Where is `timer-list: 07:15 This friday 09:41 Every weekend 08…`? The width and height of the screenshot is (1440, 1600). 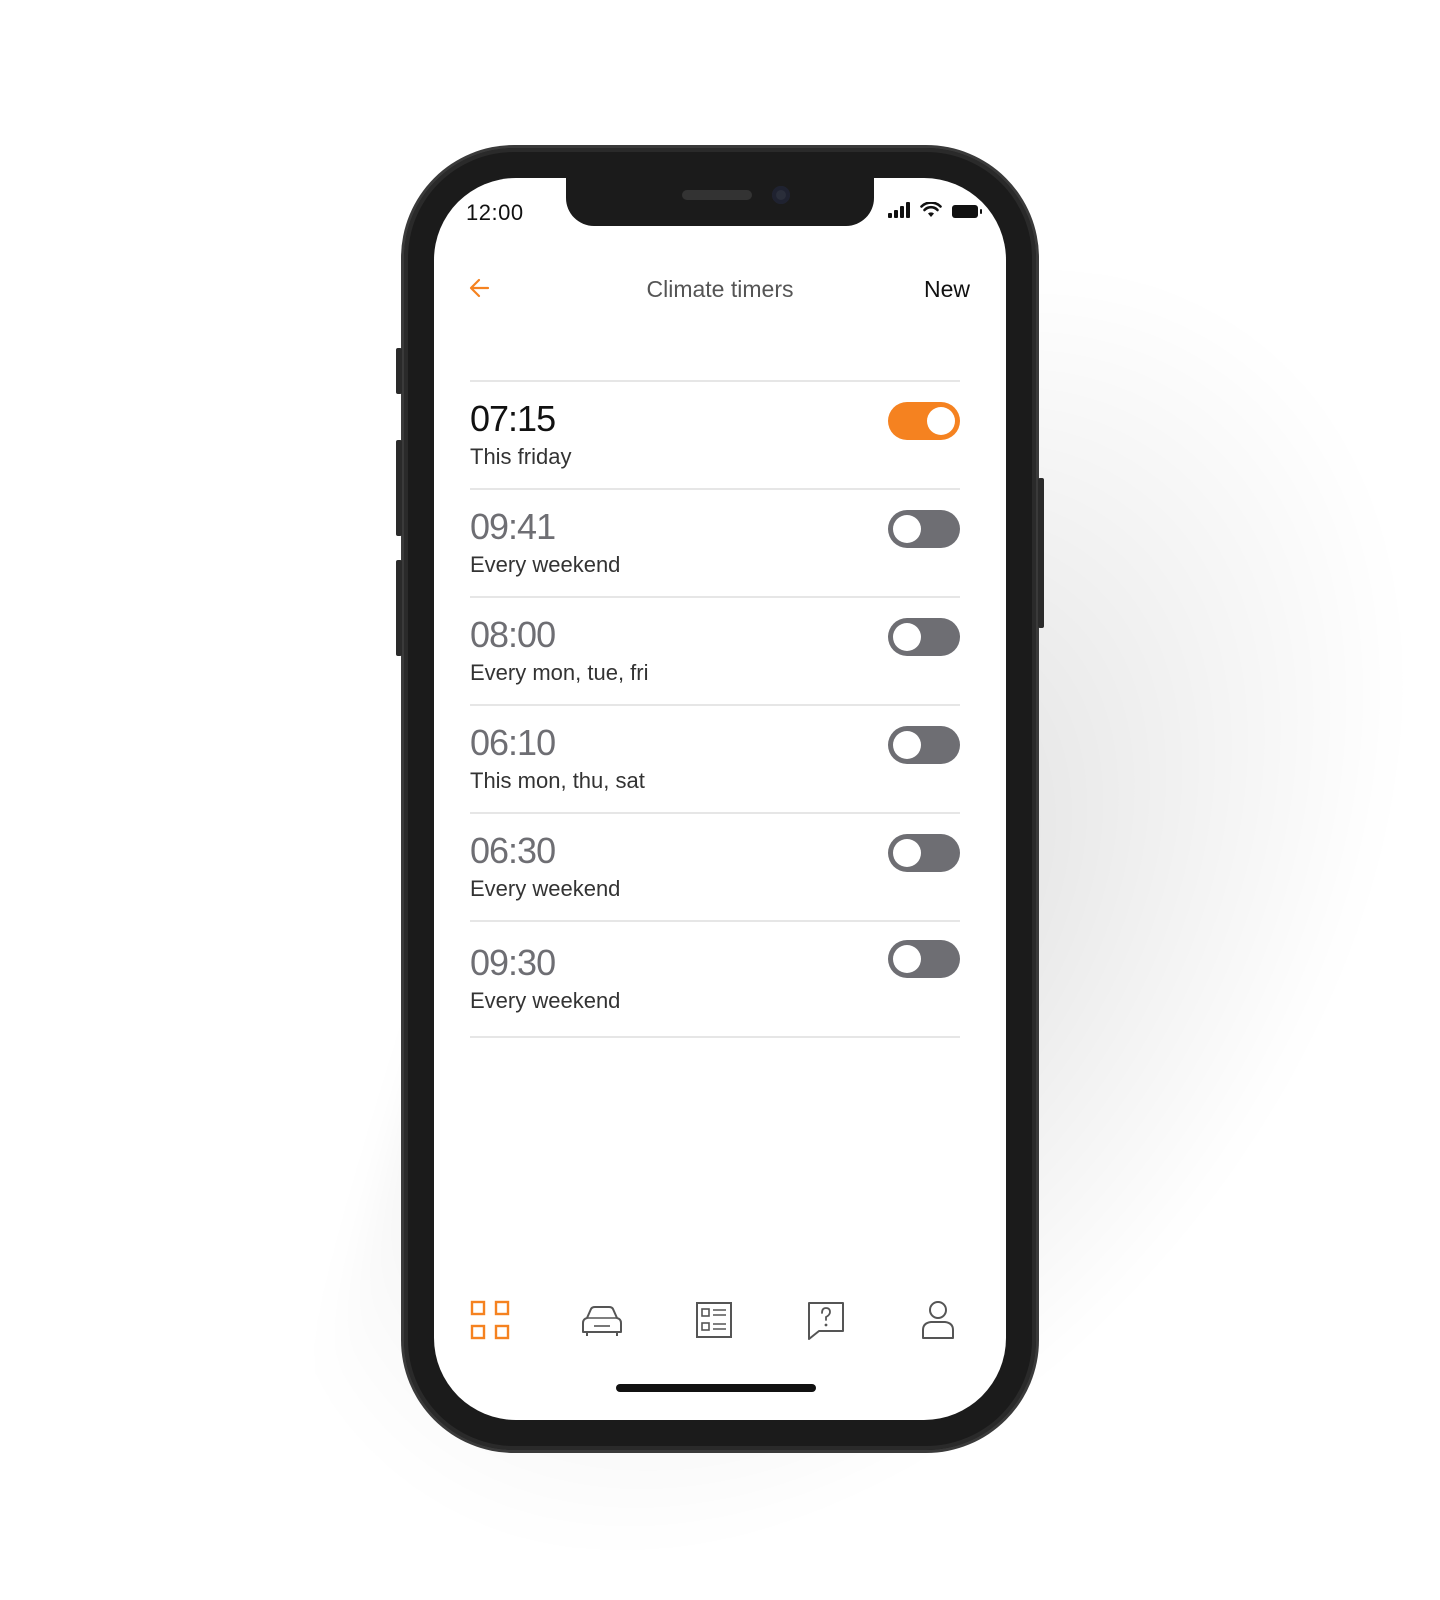
timer-list: 07:15 This friday 09:41 Every weekend 08… is located at coordinates (715, 709).